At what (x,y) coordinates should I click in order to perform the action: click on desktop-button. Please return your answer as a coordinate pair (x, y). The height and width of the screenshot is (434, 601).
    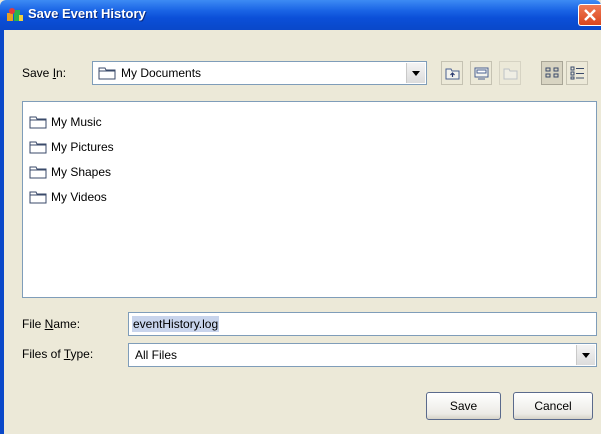
    Looking at the image, I should click on (481, 73).